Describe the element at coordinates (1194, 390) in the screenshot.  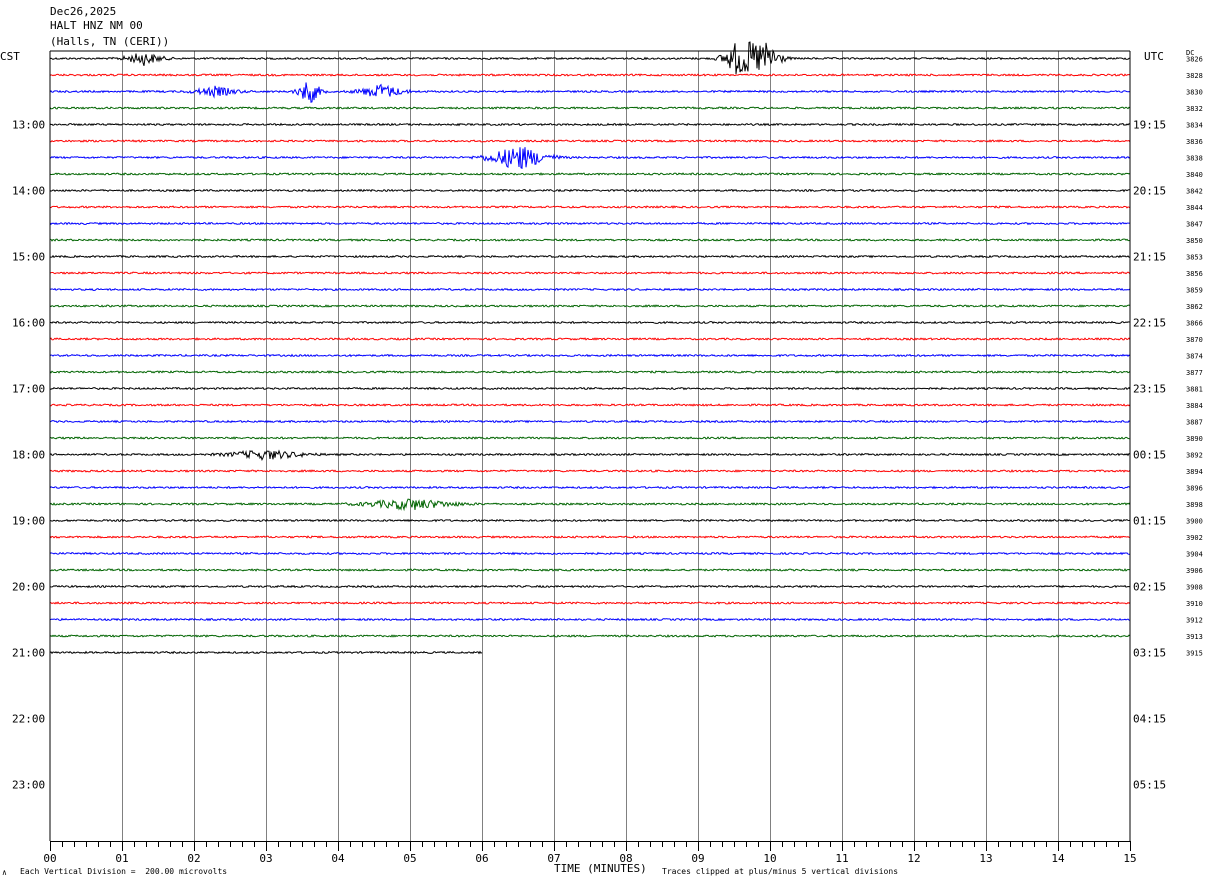
I see `dc-offset-label: 3881` at that location.